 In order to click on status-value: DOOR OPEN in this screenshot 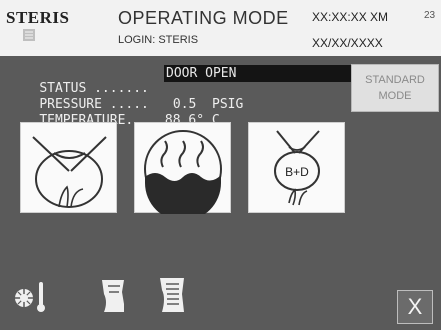, I will do `click(201, 73)`.